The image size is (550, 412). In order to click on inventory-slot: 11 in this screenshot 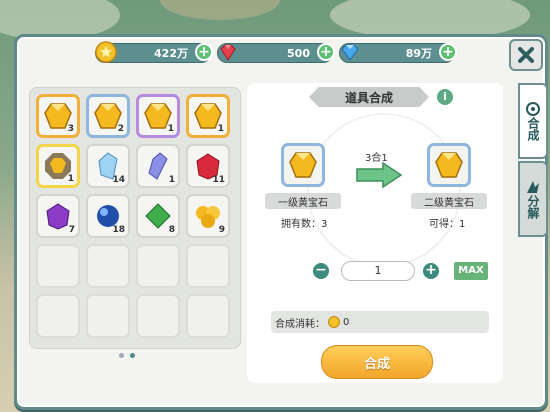, I will do `click(208, 166)`.